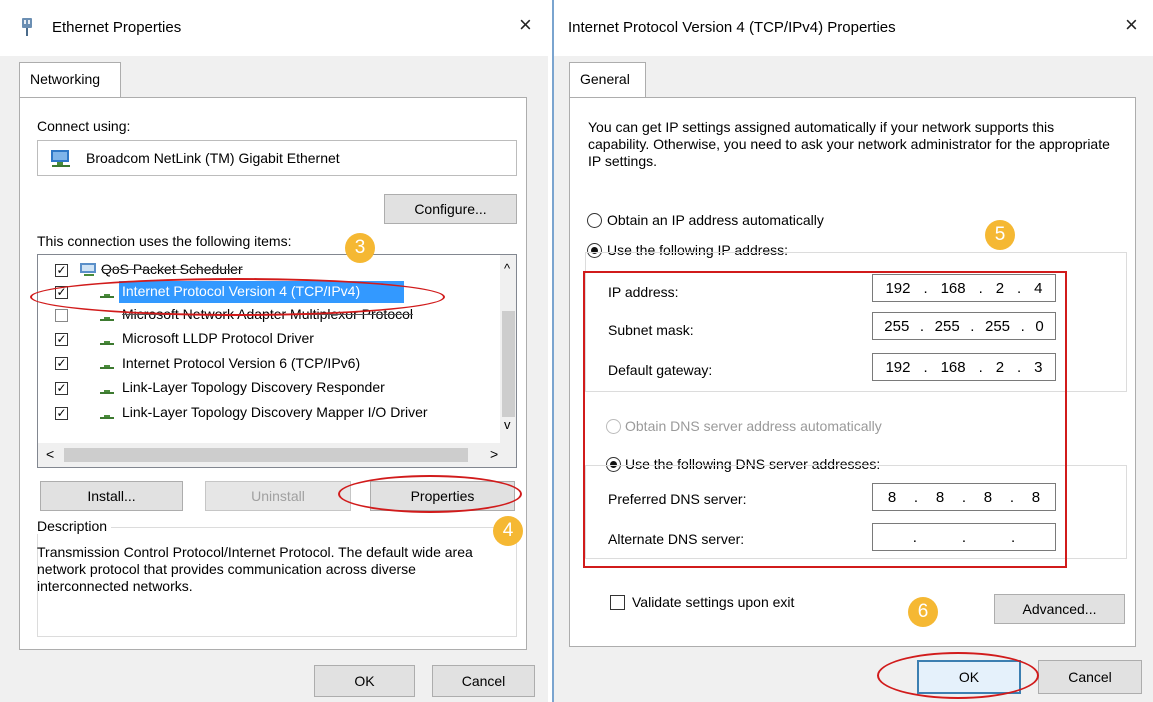  I want to click on network-adapter-icon, so click(27, 27).